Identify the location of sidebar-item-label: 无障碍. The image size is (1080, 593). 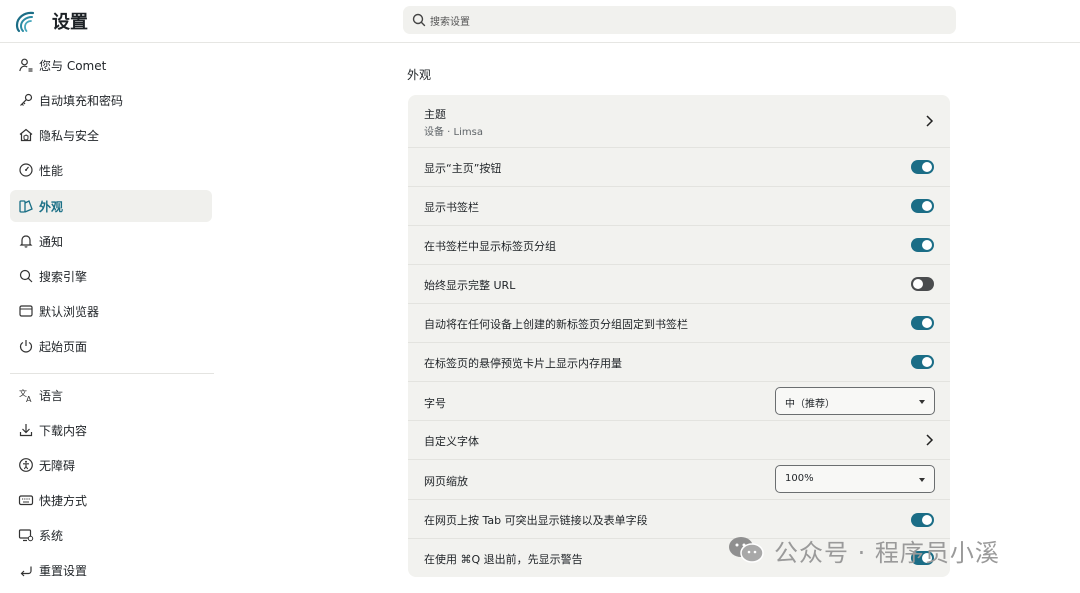
(57, 465).